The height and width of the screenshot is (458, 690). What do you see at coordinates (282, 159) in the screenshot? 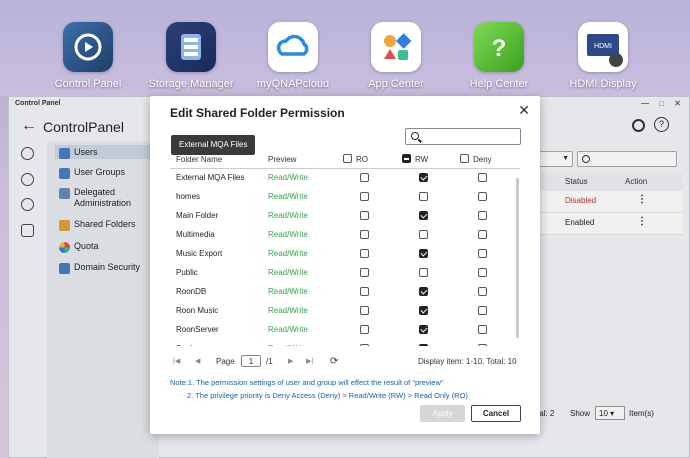
I see `column-preview: Preview` at bounding box center [282, 159].